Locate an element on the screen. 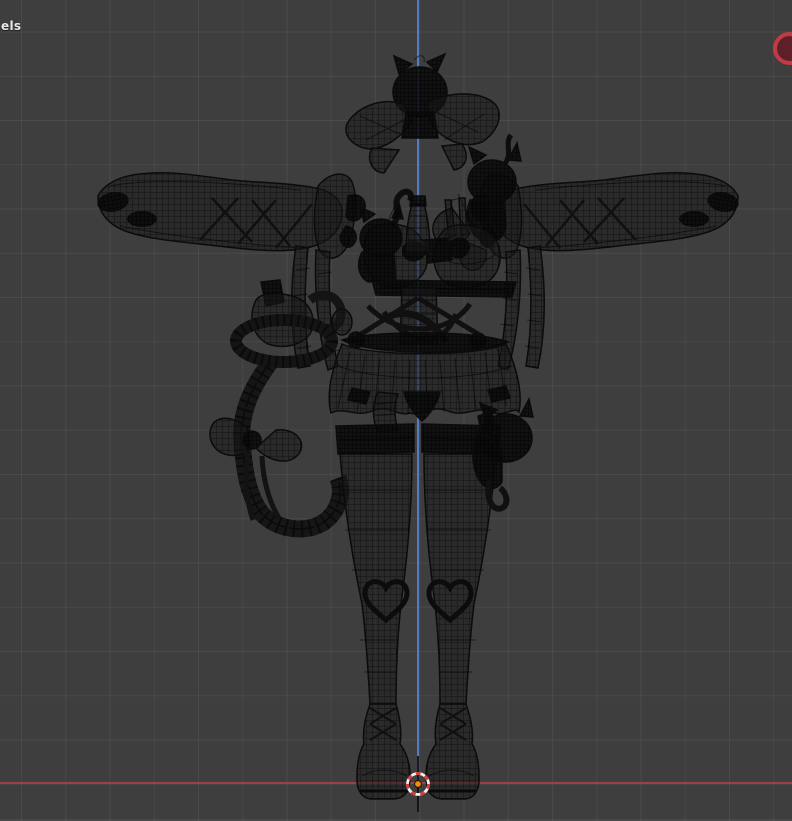 The image size is (792, 821). viewport-overlay-label: els is located at coordinates (11, 26).